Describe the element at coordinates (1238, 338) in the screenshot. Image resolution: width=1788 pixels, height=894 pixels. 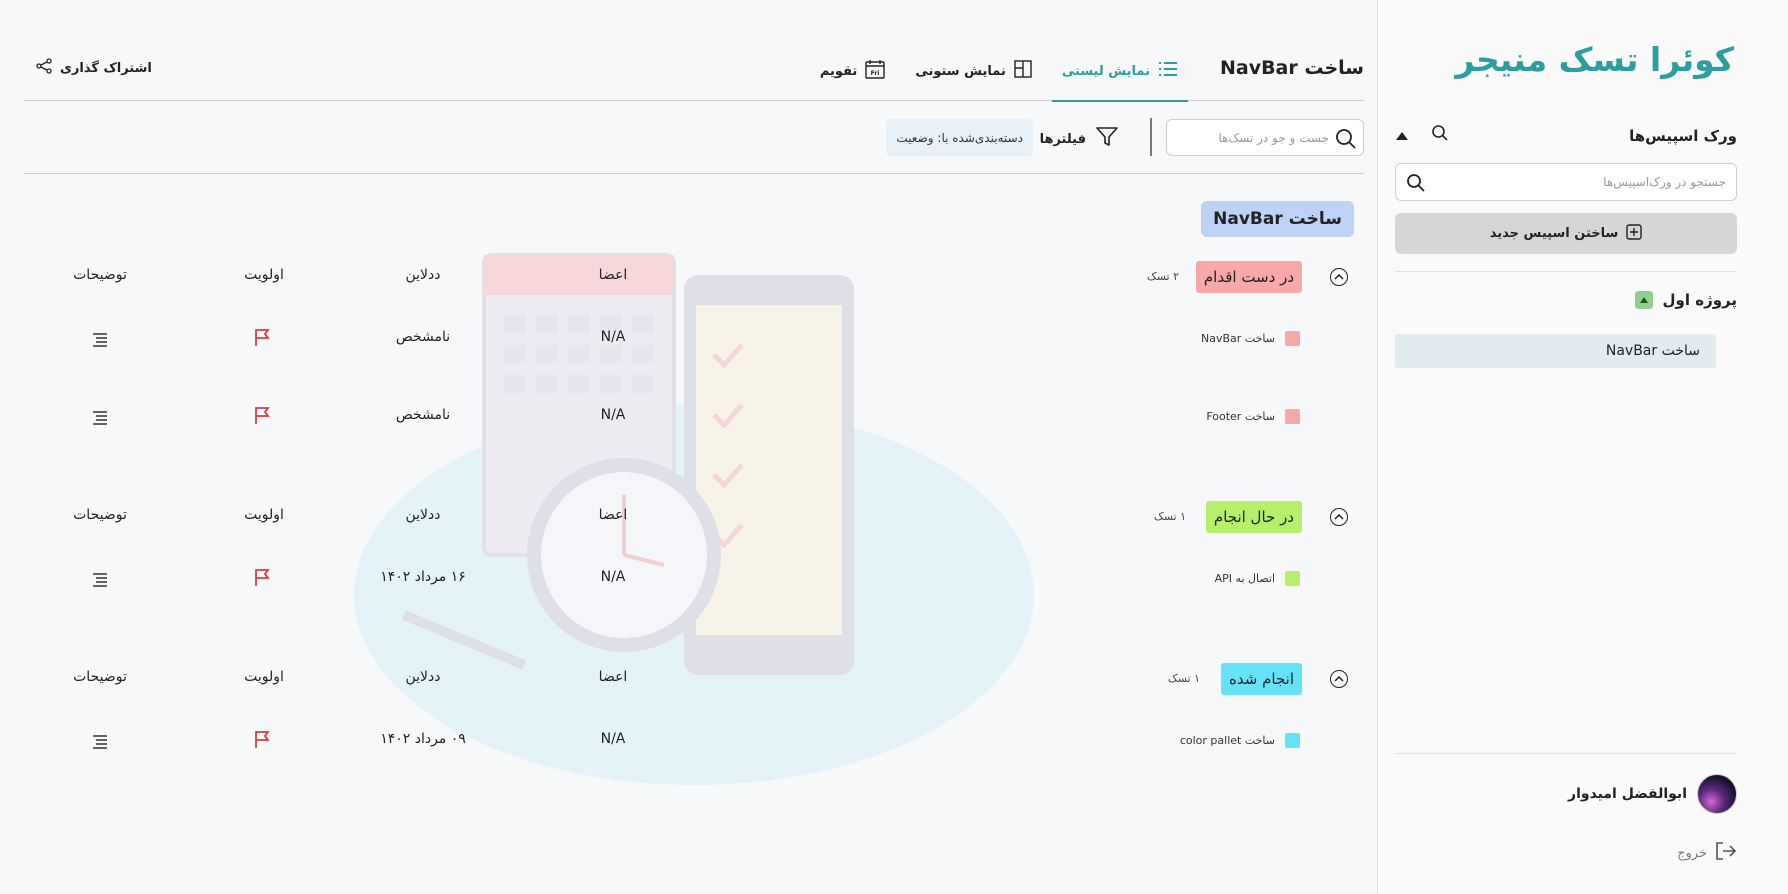
I see `task-name-text: ساخت NavBar` at that location.